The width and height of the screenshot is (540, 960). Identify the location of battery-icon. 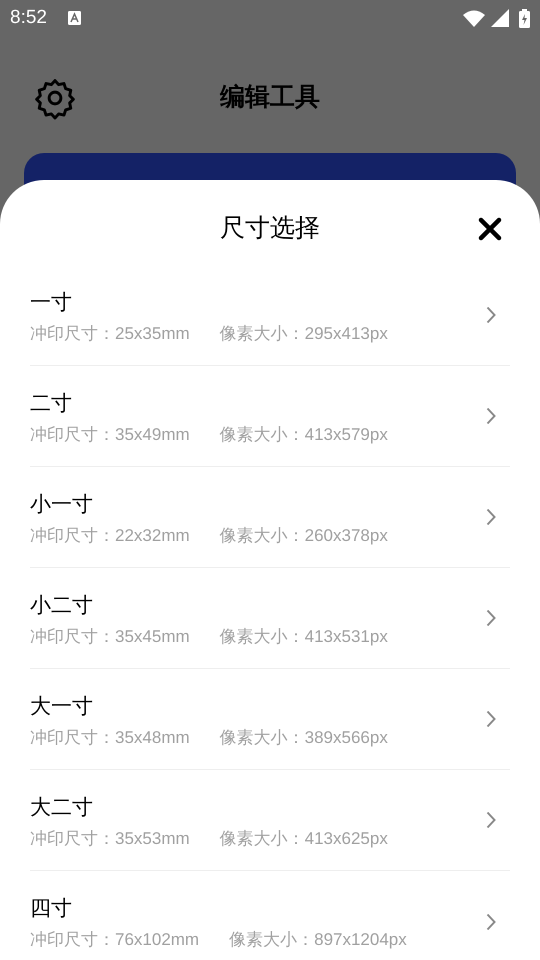
(524, 18).